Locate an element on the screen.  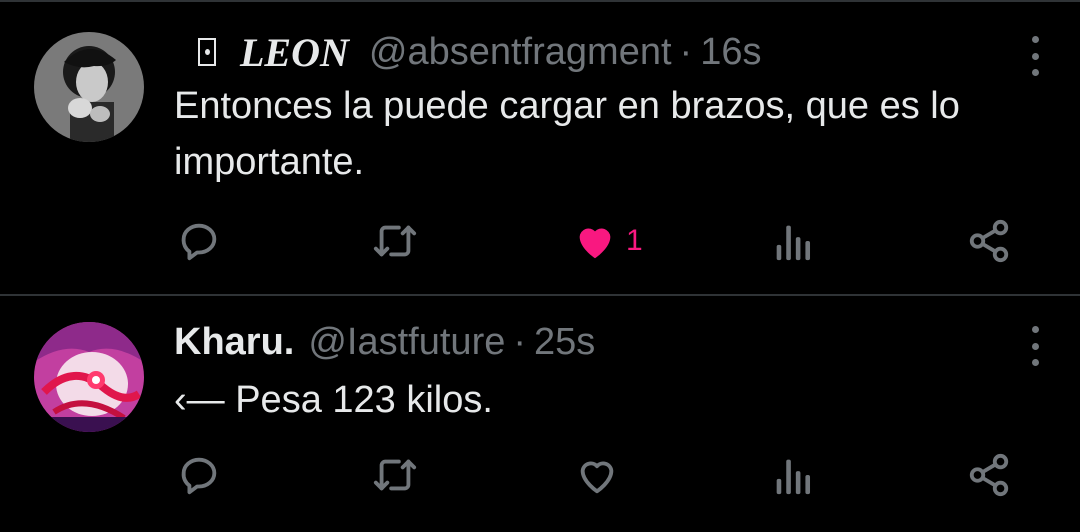
display-name: Kharu. is located at coordinates (234, 342).